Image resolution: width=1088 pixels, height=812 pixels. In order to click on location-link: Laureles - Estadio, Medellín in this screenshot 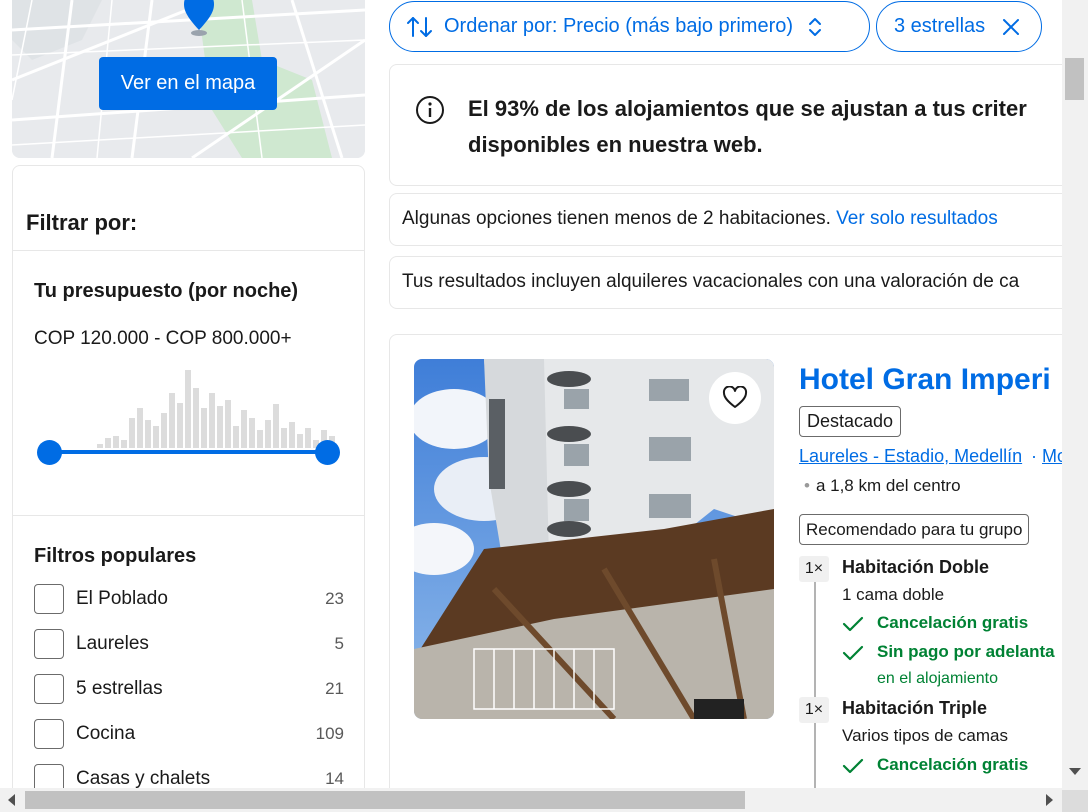, I will do `click(910, 456)`.